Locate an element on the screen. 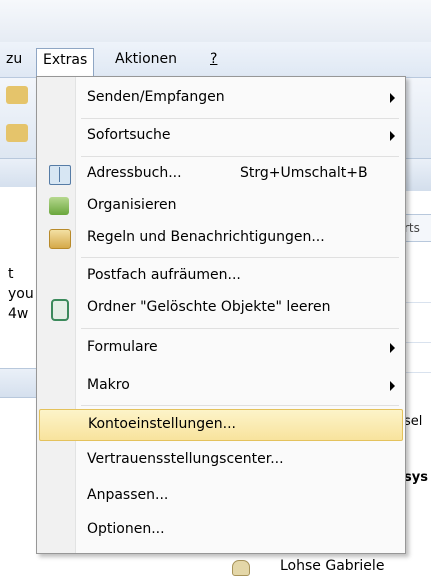  menu-item-shortcut: Strg+Umschalt+B is located at coordinates (304, 173).